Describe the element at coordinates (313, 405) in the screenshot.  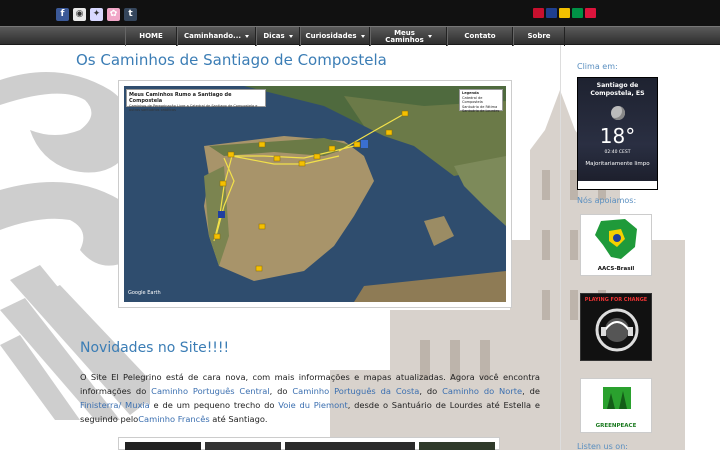
I see `link-voie-du-piemont: Voie du Piemont` at that location.